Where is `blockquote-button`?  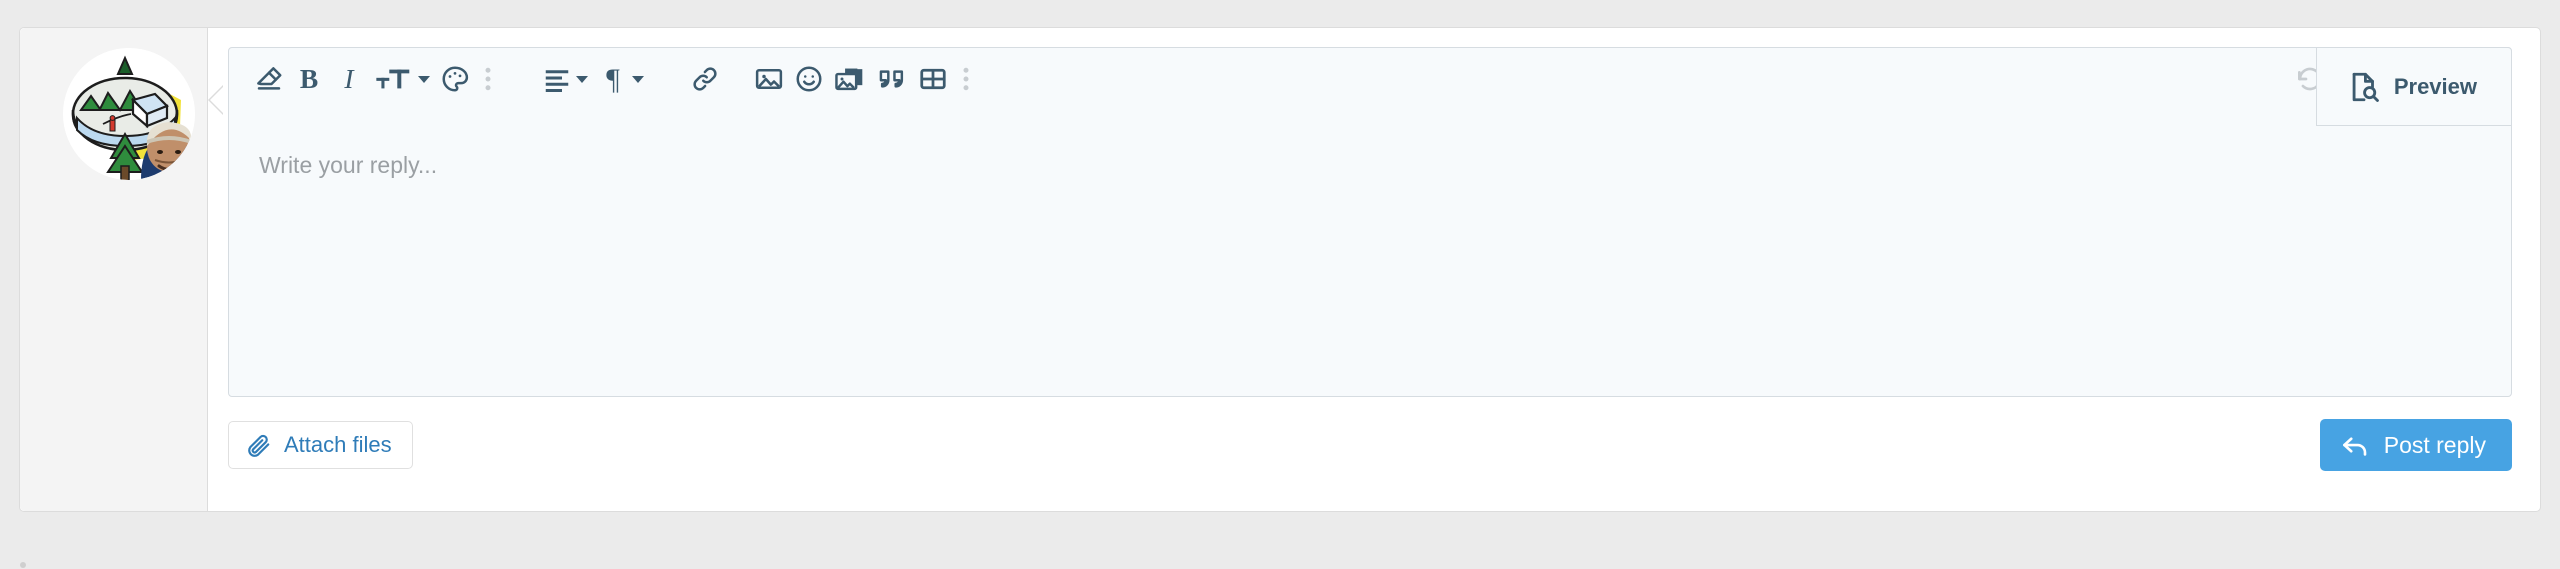 blockquote-button is located at coordinates (892, 79).